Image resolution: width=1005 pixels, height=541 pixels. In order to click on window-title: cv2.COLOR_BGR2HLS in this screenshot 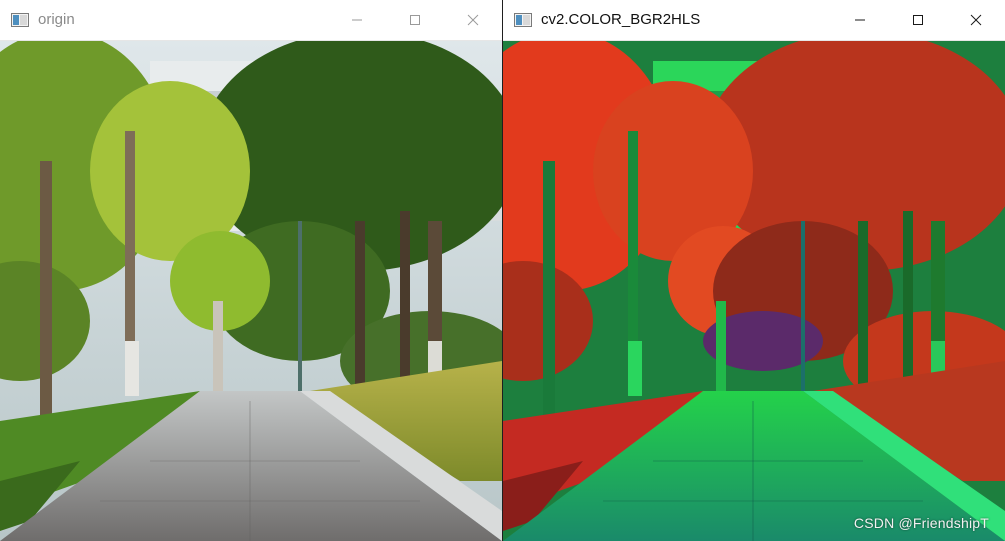, I will do `click(621, 19)`.